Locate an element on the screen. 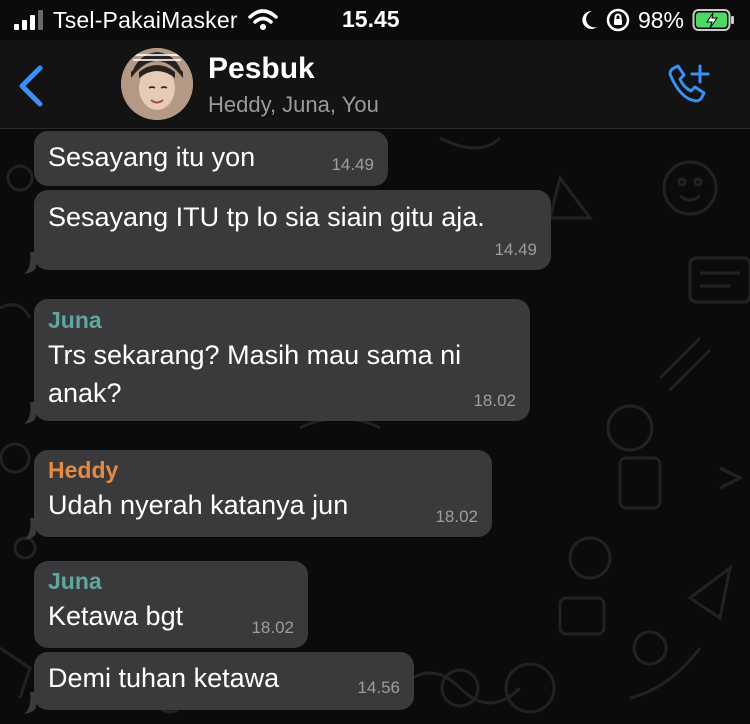  wifi-icon is located at coordinates (262, 19).